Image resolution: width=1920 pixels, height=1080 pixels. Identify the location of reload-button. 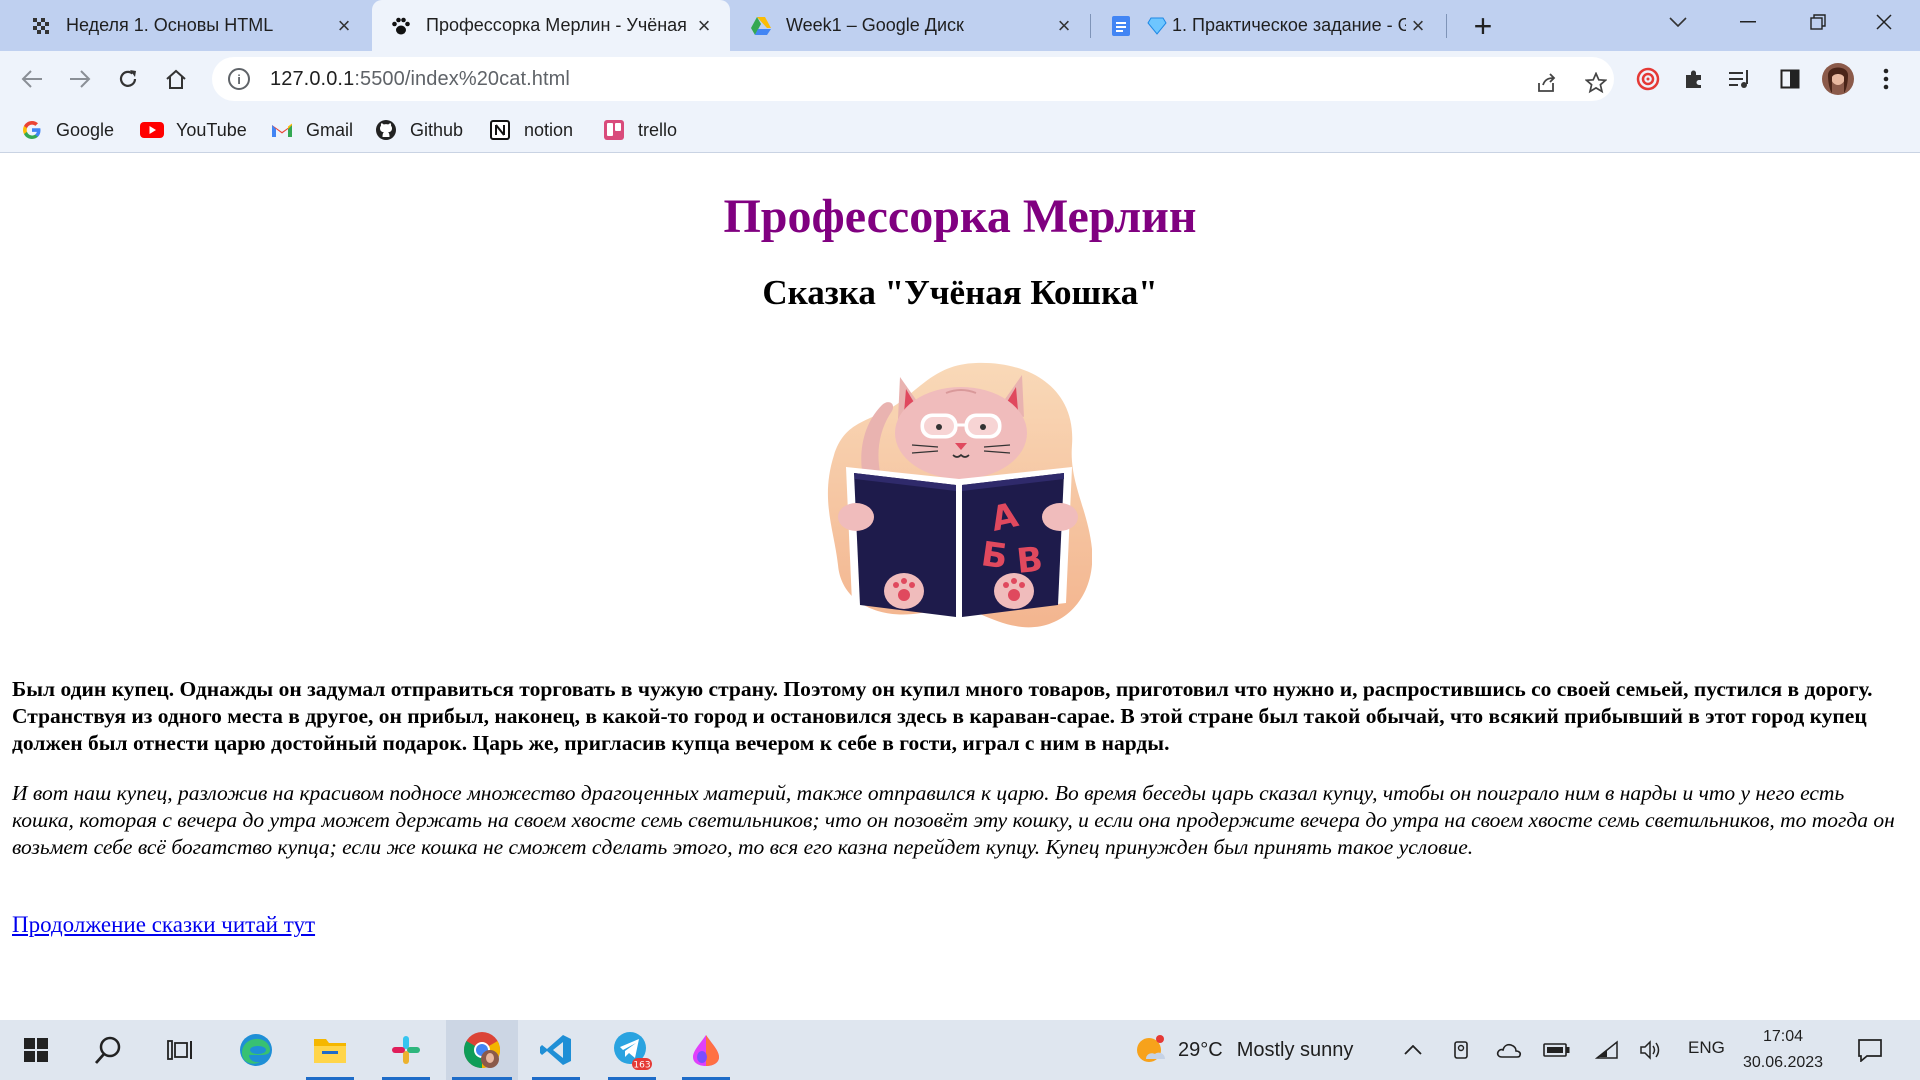
(128, 79).